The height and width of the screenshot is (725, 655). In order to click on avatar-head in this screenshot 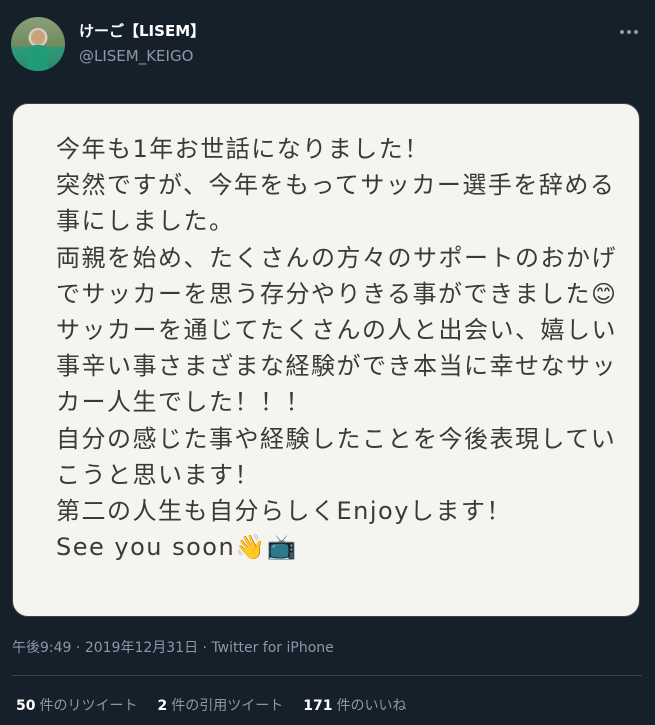, I will do `click(38, 37)`.